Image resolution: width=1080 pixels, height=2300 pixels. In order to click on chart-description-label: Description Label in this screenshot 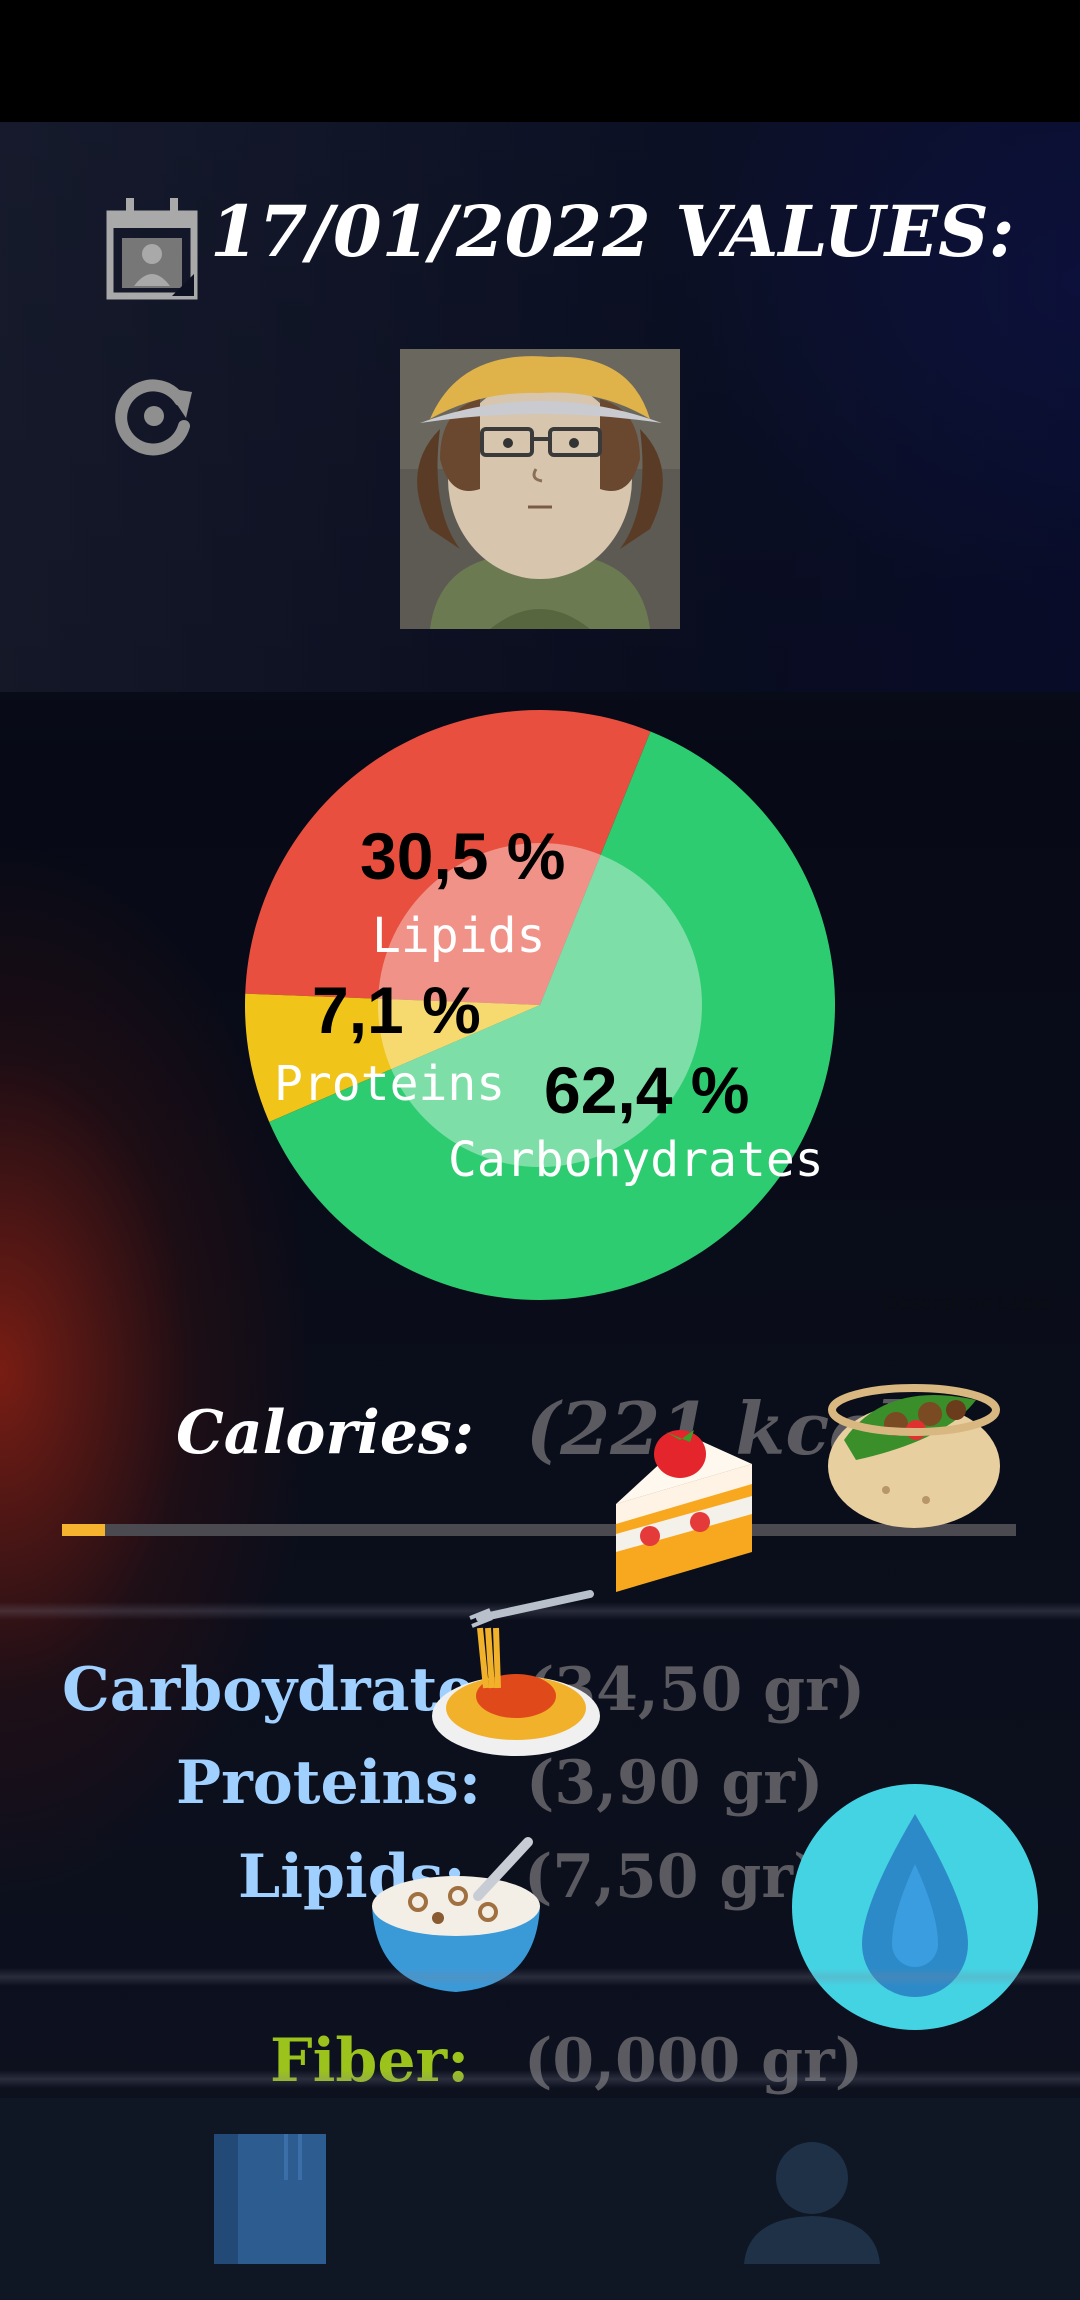, I will do `click(967, 1302)`.